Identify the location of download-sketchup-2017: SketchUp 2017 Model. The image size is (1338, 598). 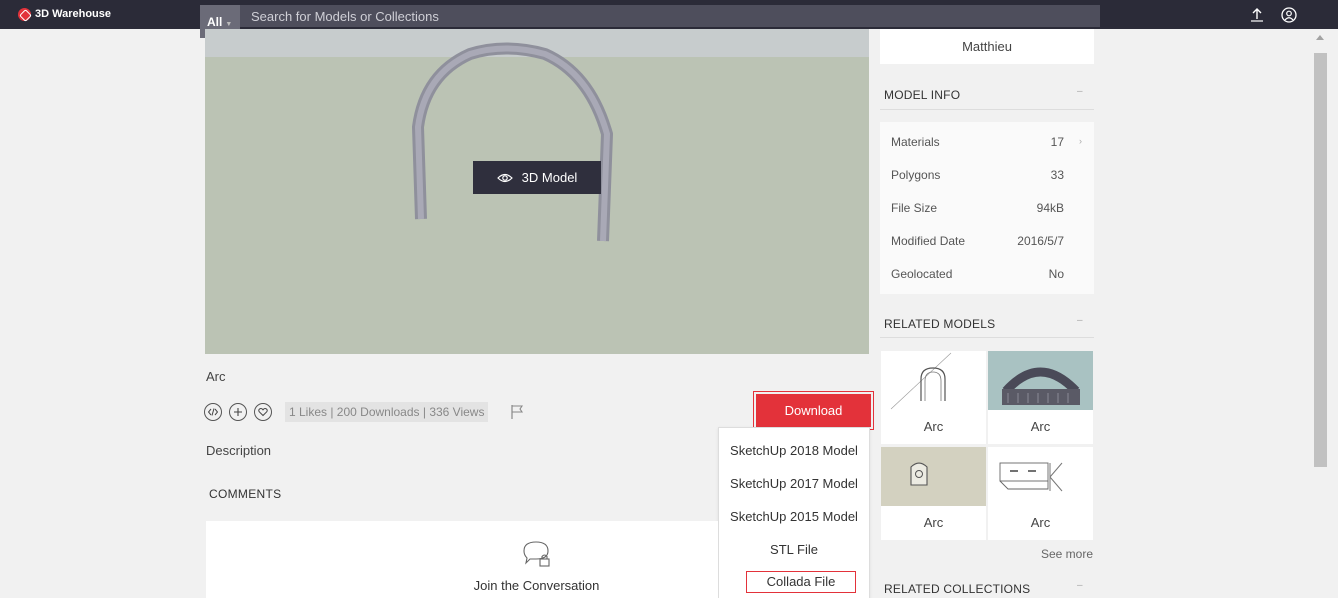
(794, 484).